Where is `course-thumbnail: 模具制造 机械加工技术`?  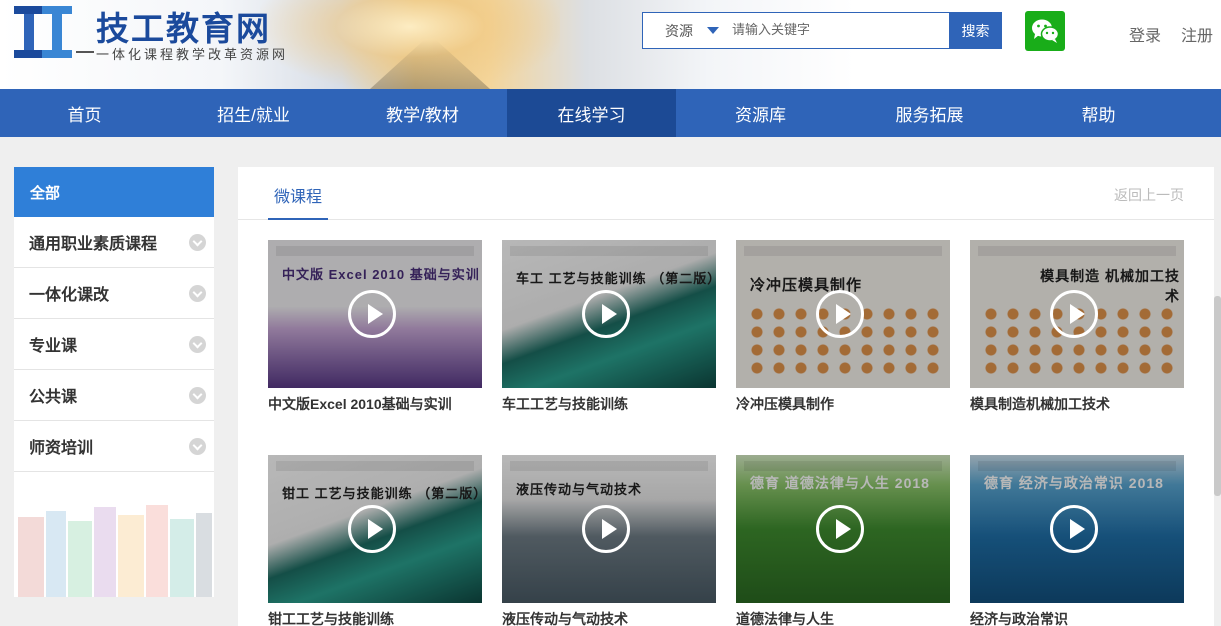
course-thumbnail: 模具制造 机械加工技术 is located at coordinates (1077, 314).